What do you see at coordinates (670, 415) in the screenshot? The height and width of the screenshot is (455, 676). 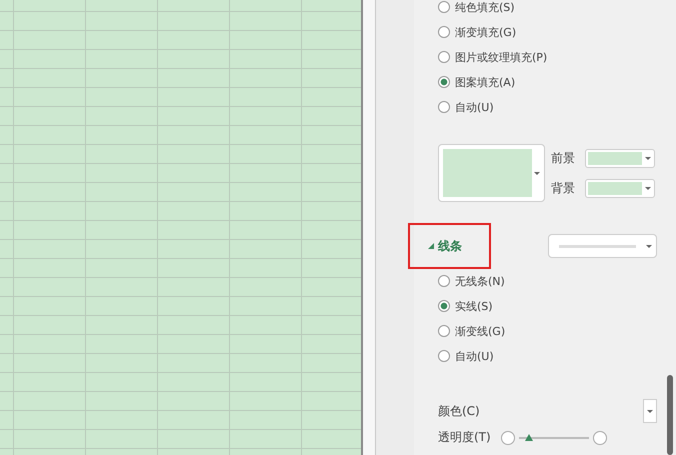 I see `scrollbar-thumb` at bounding box center [670, 415].